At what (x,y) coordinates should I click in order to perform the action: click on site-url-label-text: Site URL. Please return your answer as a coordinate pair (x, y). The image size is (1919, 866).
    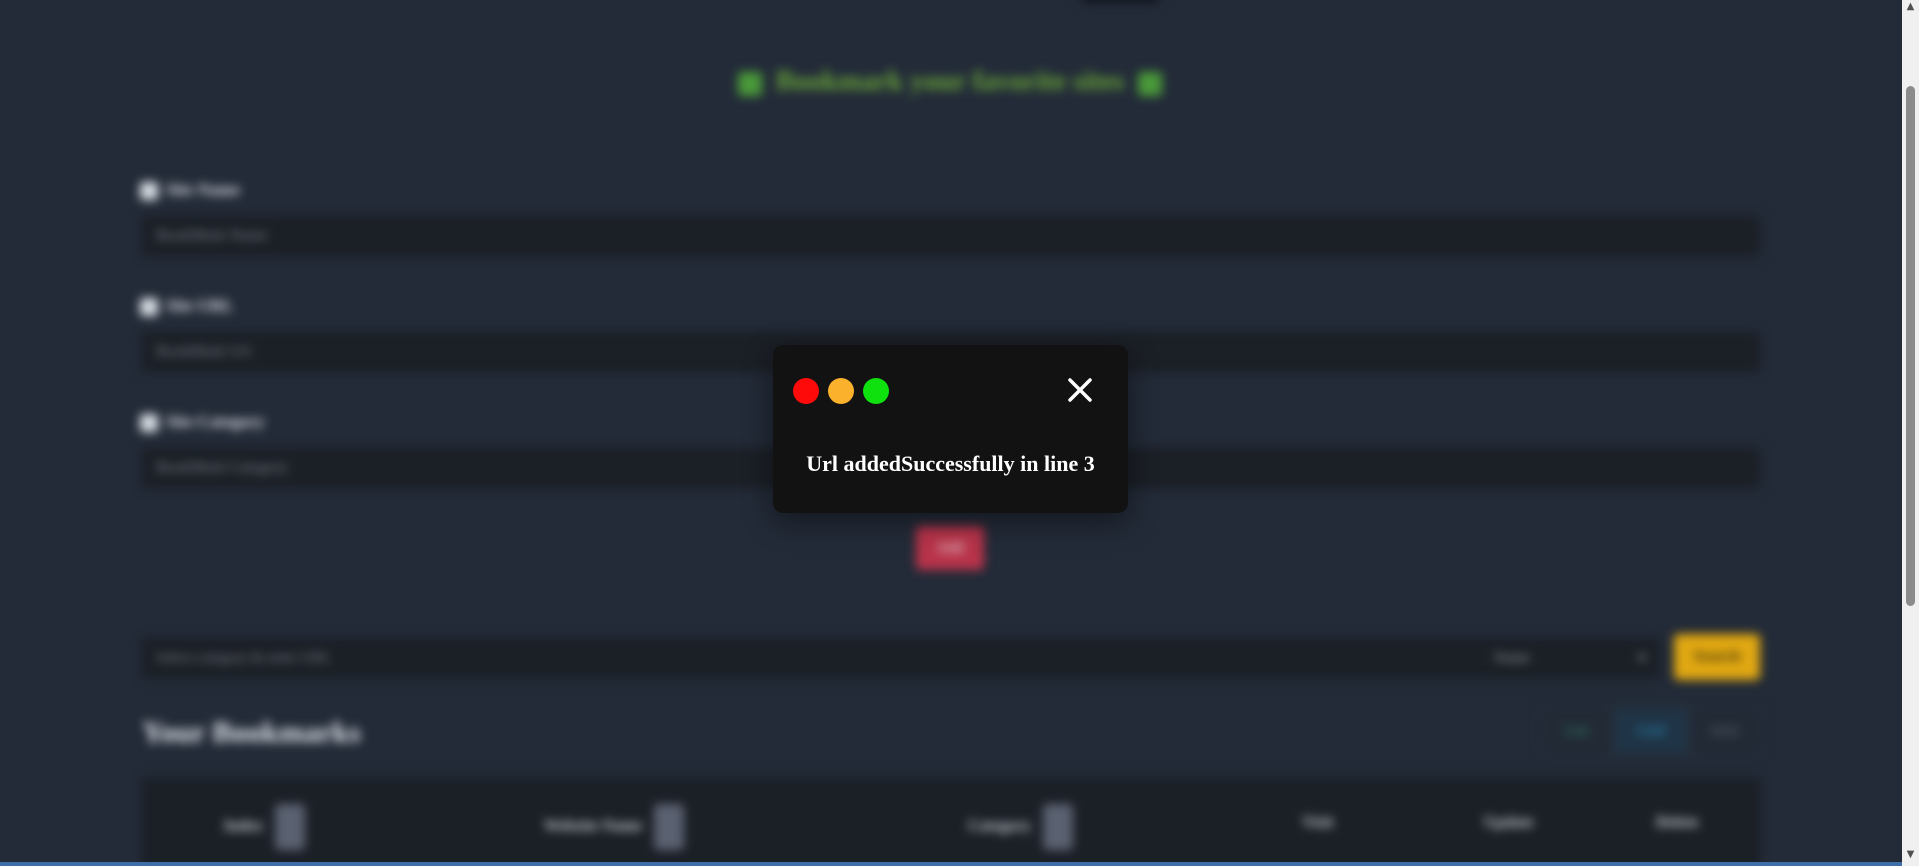
    Looking at the image, I should click on (200, 305).